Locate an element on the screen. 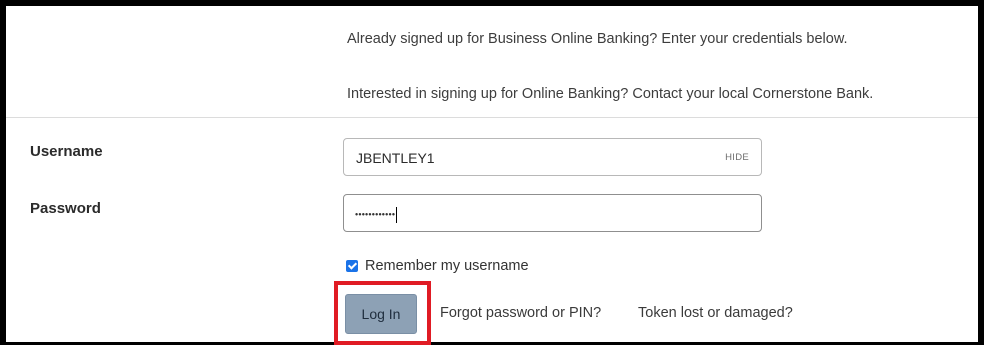 This screenshot has height=345, width=984. hide-username-toggle: HIDE is located at coordinates (737, 157).